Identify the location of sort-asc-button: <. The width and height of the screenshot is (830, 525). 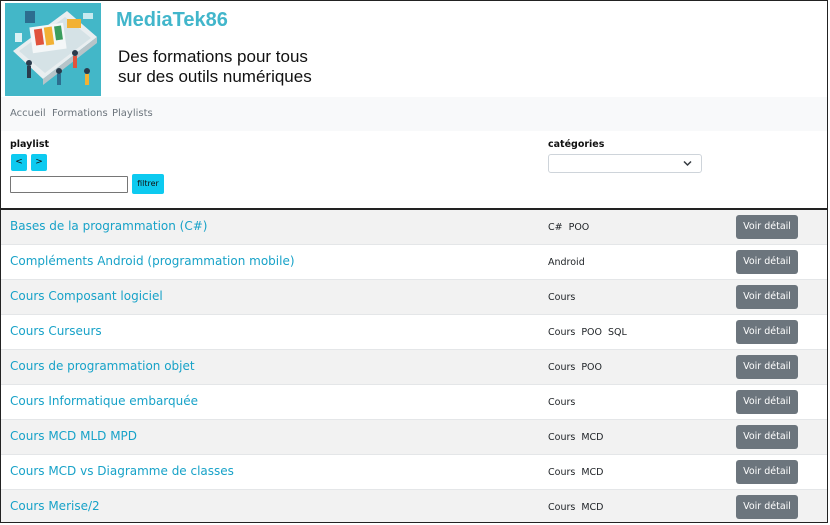
(19, 162).